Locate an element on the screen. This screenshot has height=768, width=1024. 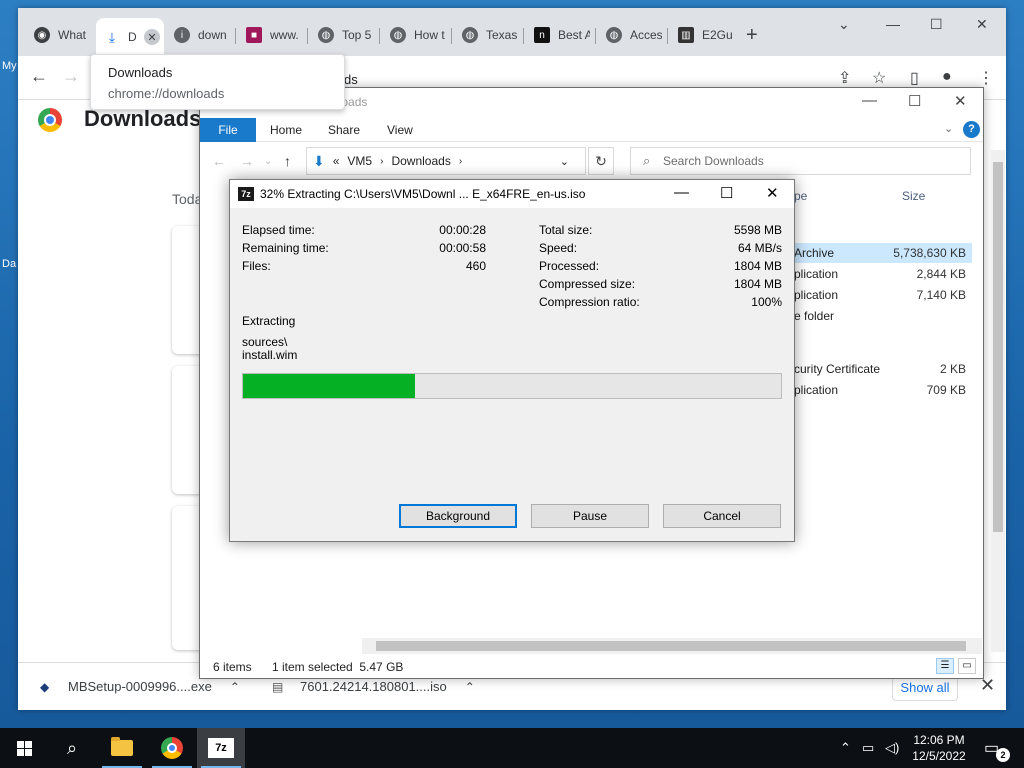
network-icon: ▭ is located at coordinates (868, 748).